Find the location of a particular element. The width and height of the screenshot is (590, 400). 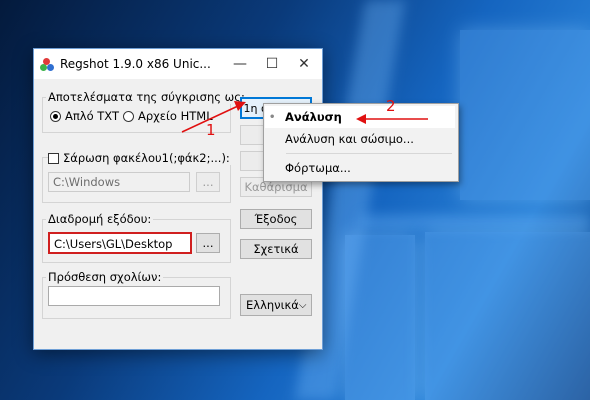

annotation-arrows is located at coordinates (304, 117).